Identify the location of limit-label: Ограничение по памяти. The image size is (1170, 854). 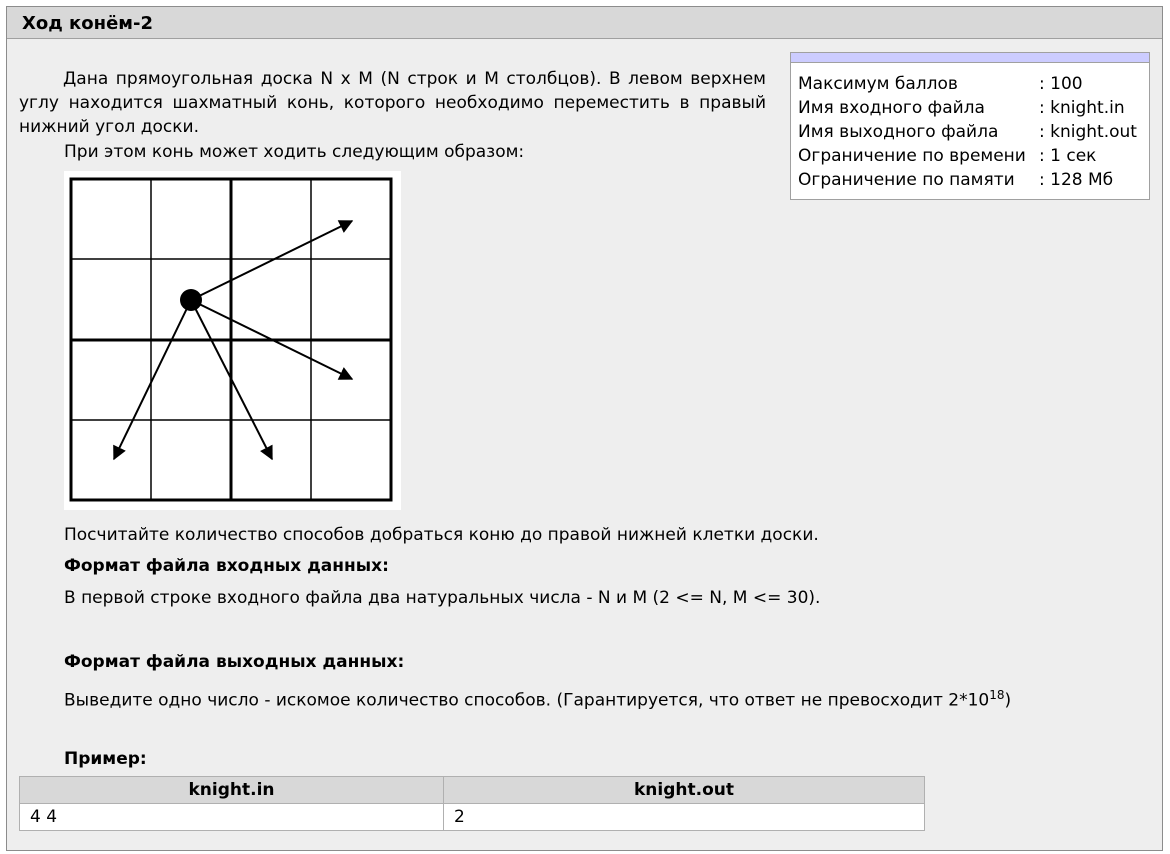
(906, 180).